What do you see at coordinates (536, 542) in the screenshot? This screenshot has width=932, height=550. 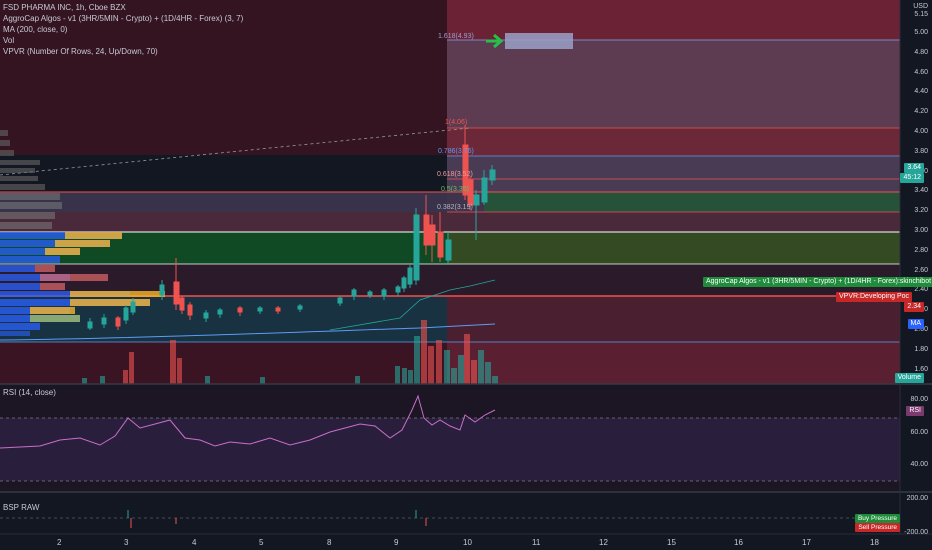 I see `time-axis-label: 11` at bounding box center [536, 542].